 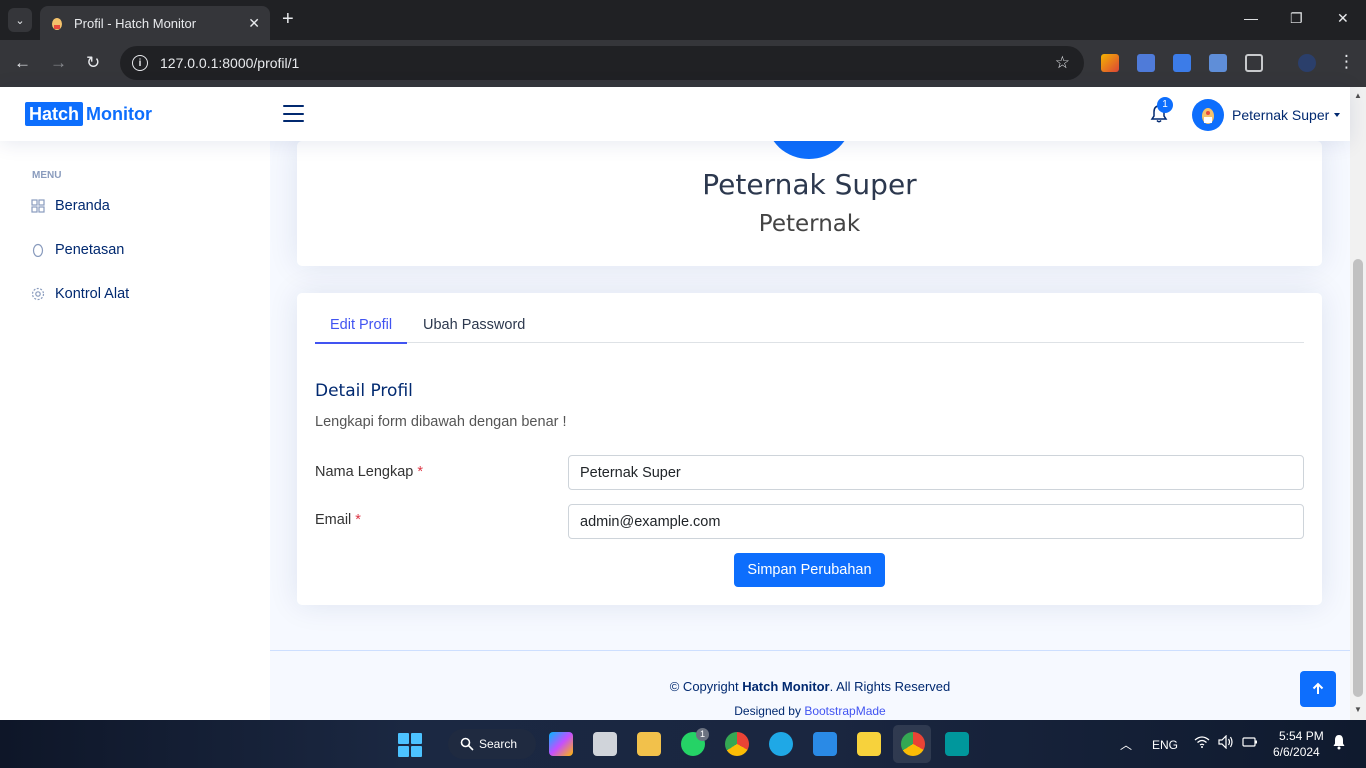 I want to click on copyright-brand: Hatch Monitor, so click(x=786, y=686).